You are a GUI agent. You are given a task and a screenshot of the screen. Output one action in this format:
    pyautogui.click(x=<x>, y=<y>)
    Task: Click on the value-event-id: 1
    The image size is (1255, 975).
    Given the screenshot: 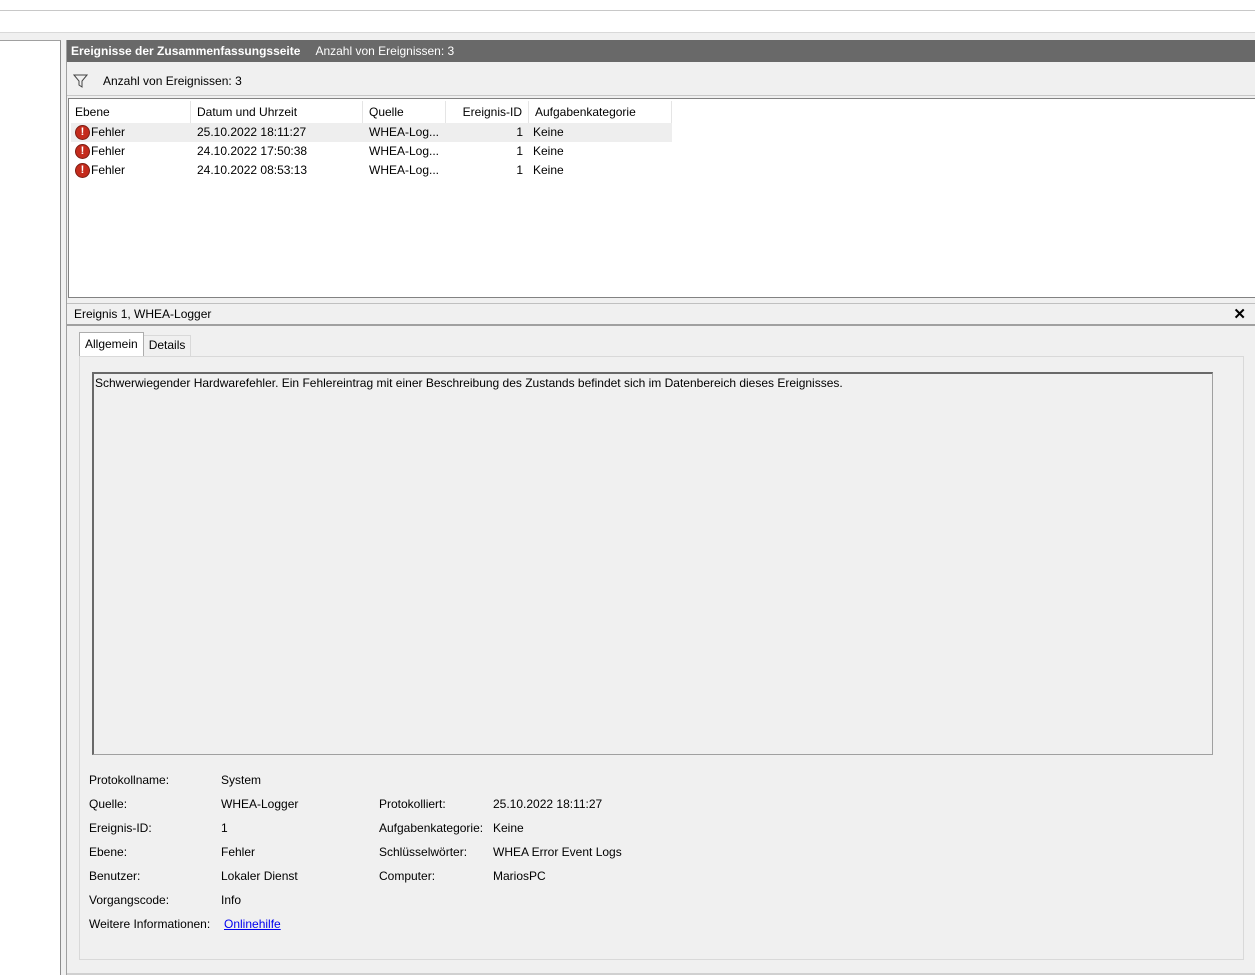 What is the action you would take?
    pyautogui.click(x=224, y=828)
    